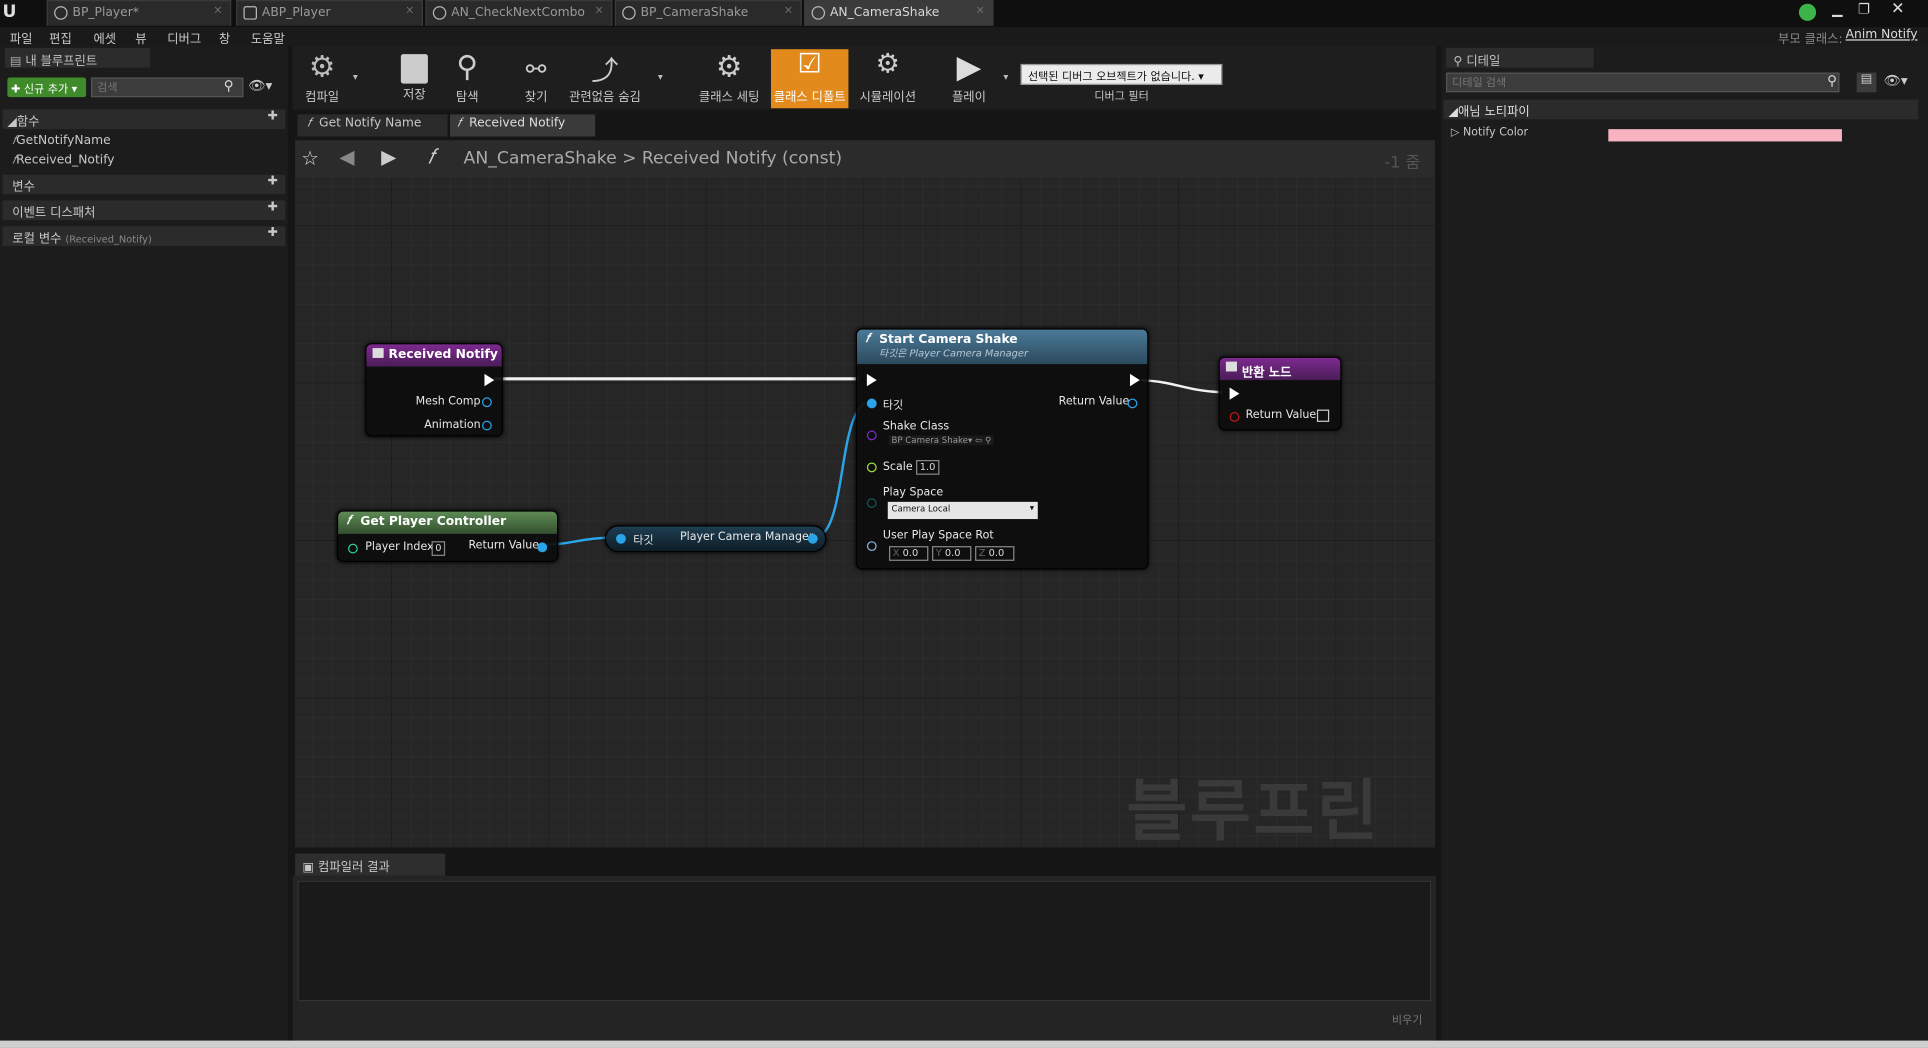 This screenshot has height=1048, width=1928. I want to click on close-window-button: ✕, so click(1897, 9).